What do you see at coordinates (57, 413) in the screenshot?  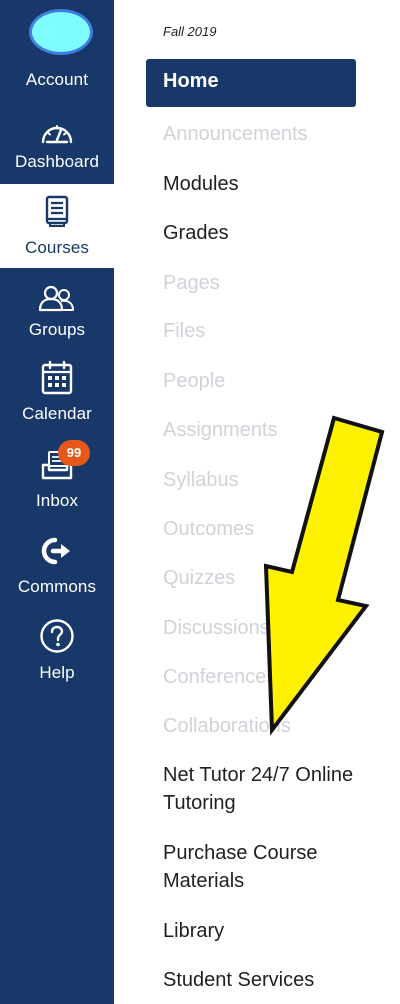 I see `nav-label-calendar: Calendar` at bounding box center [57, 413].